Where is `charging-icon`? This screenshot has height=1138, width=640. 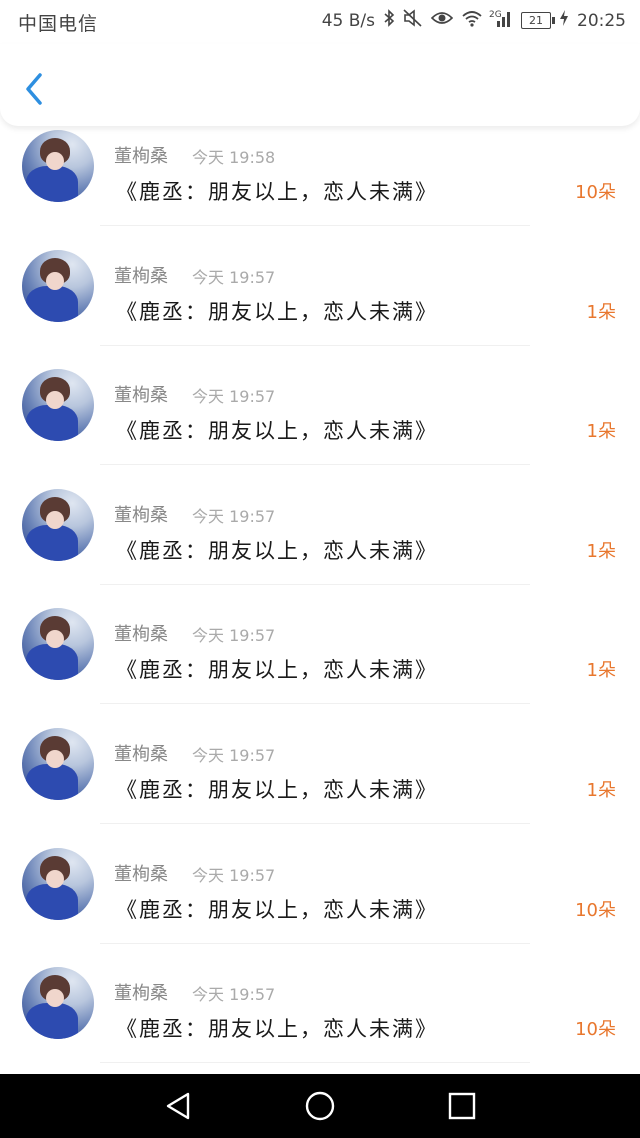 charging-icon is located at coordinates (564, 20).